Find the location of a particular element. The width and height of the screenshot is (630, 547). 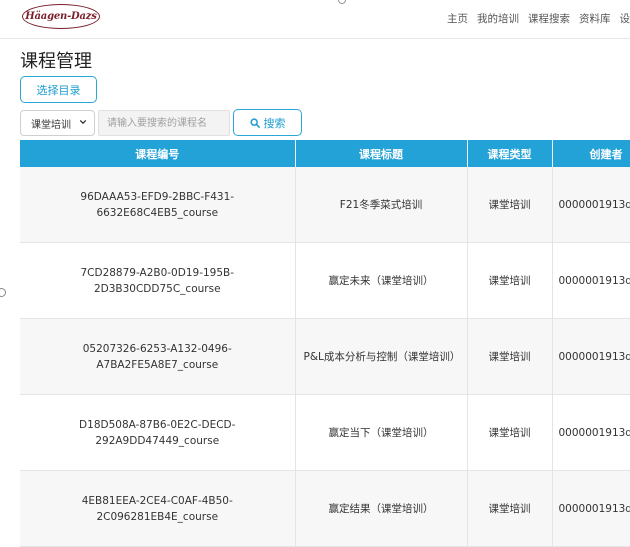

column-header-course-id: 课程编号 is located at coordinates (157, 153).